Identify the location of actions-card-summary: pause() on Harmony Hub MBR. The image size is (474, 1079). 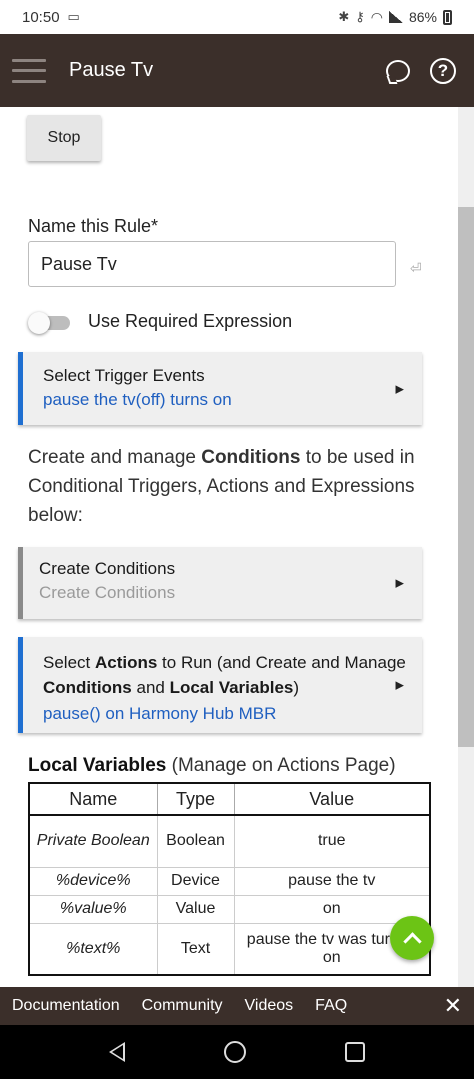
(160, 713).